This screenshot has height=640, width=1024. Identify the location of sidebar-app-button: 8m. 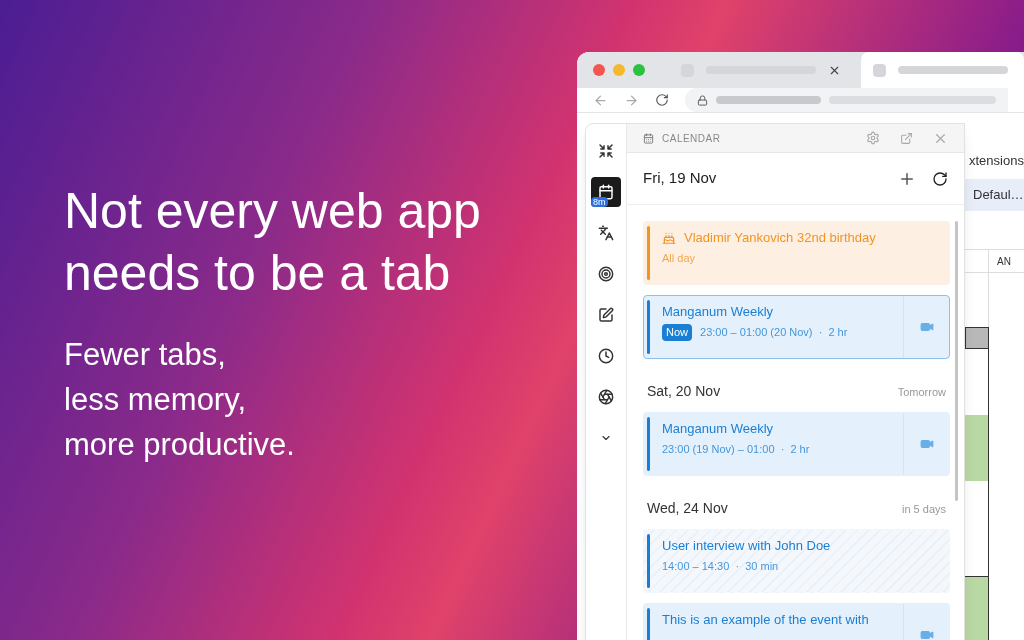
(606, 192).